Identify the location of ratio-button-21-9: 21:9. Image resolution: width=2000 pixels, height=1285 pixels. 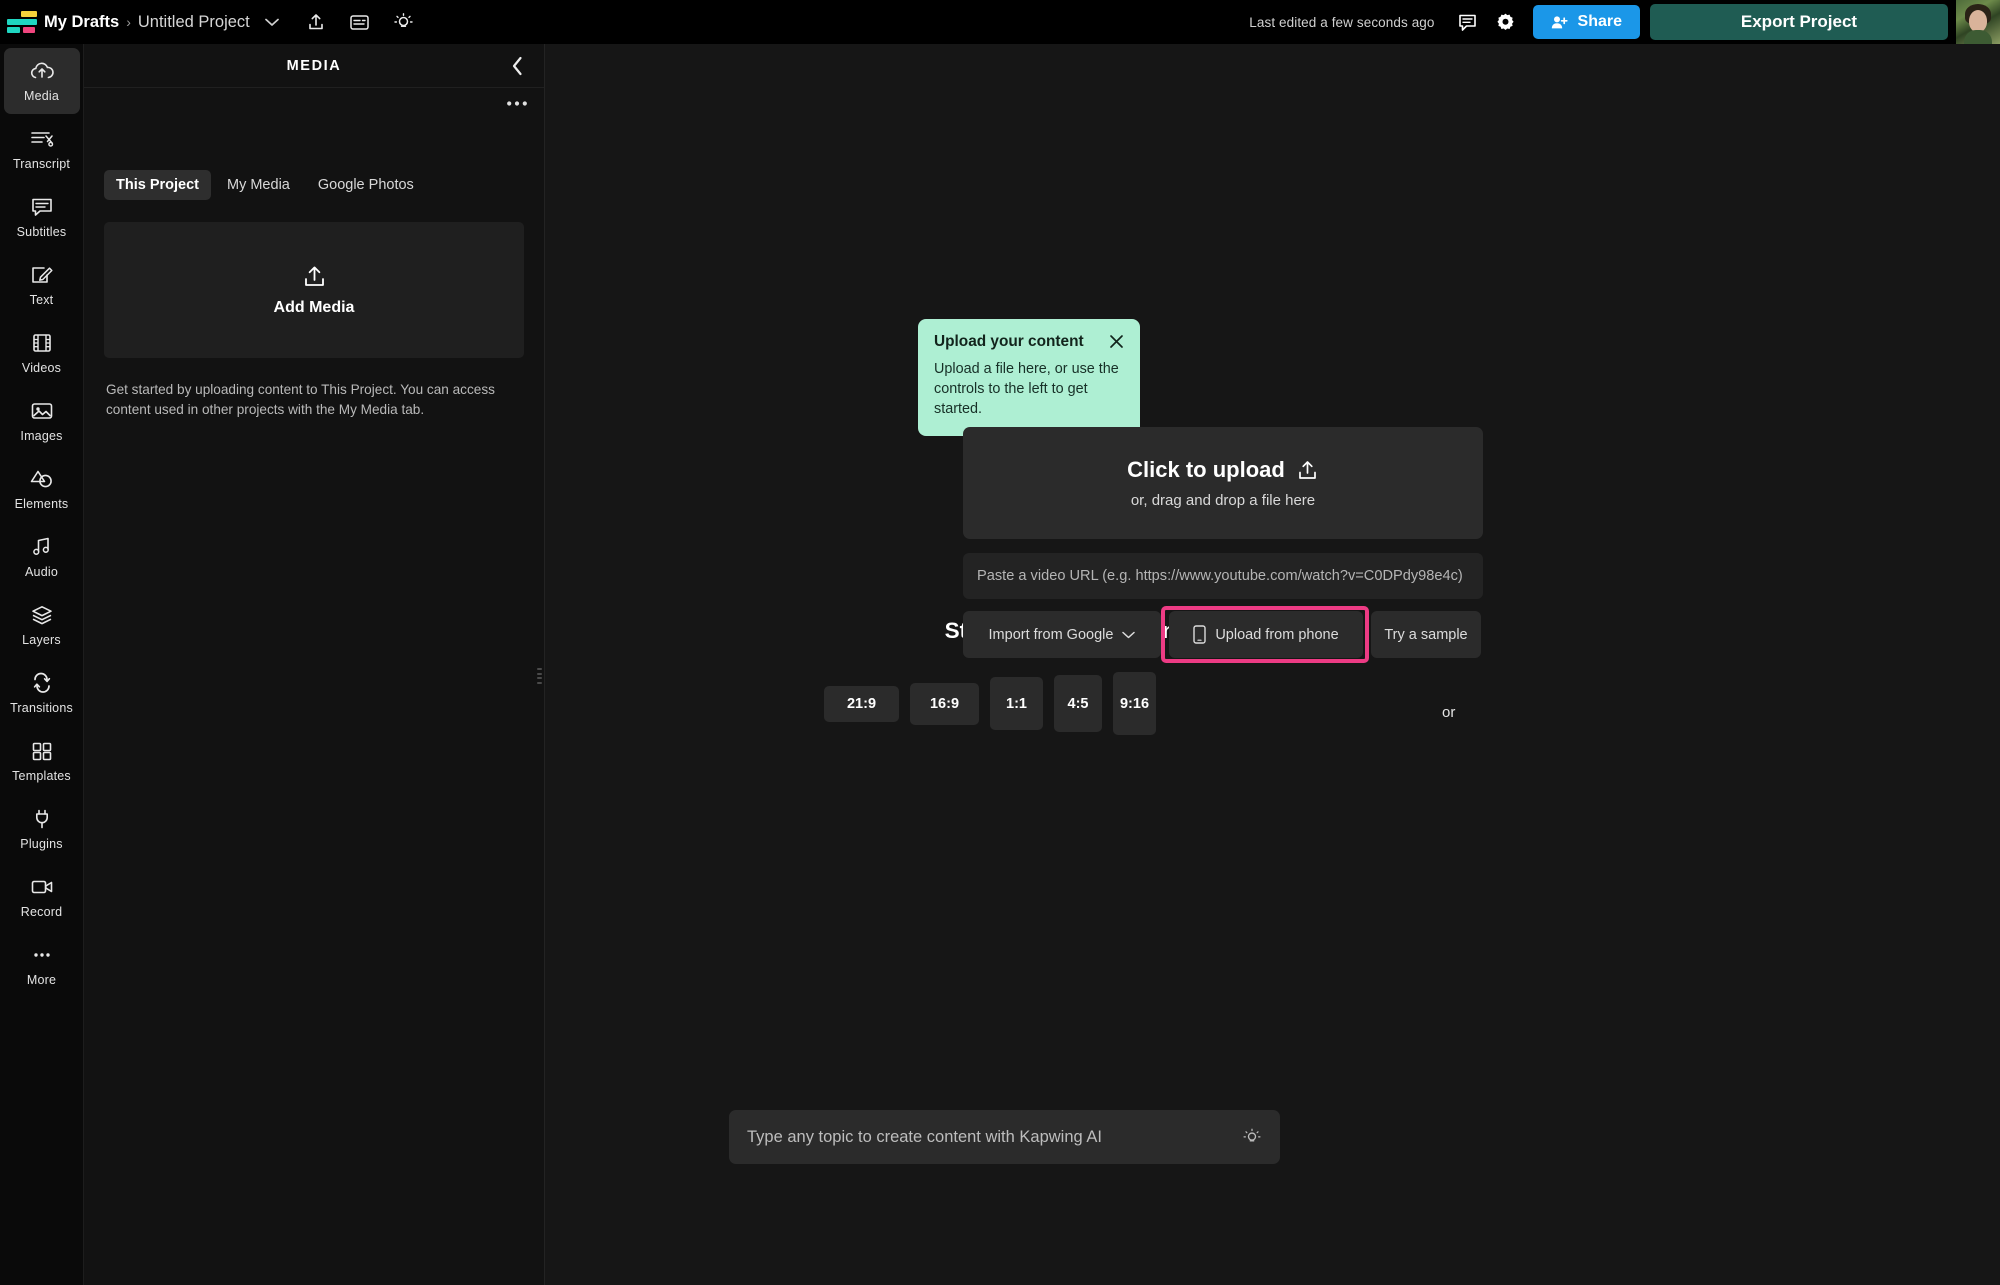
(861, 703).